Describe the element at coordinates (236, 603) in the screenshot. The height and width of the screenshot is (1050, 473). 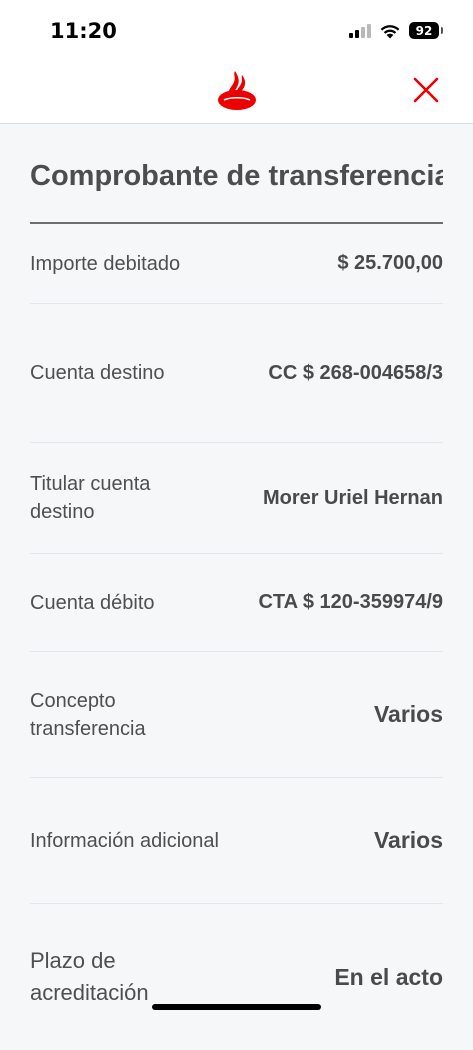
I see `detail-row-cuenta-debito: Cuenta débito CTA $ 120-359974/9` at that location.